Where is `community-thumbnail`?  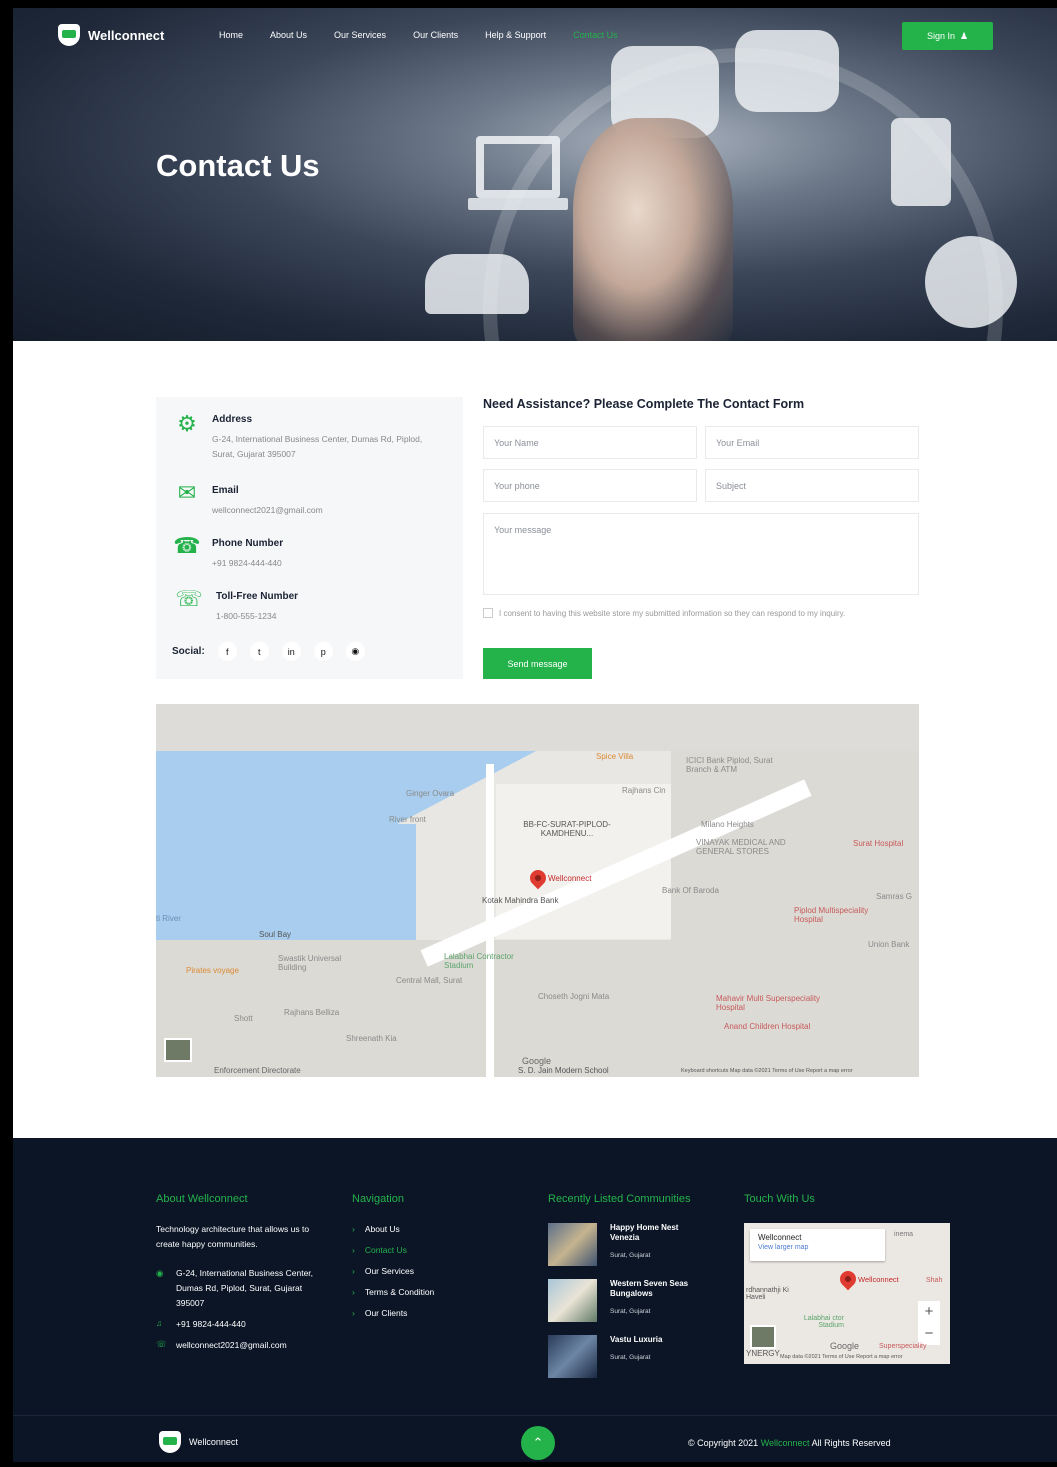 community-thumbnail is located at coordinates (572, 1300).